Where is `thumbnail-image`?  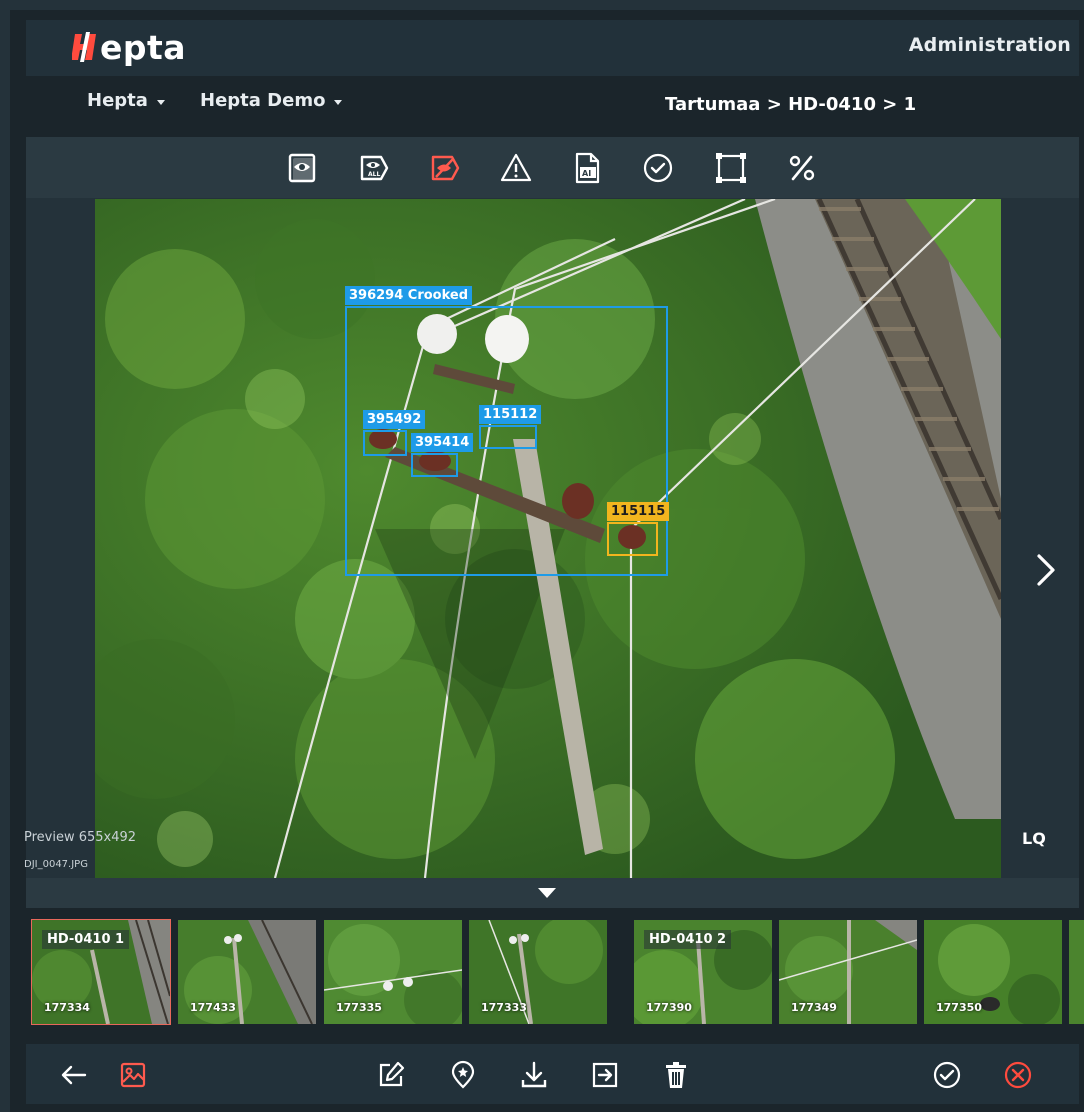
thumbnail-image is located at coordinates (1076, 972).